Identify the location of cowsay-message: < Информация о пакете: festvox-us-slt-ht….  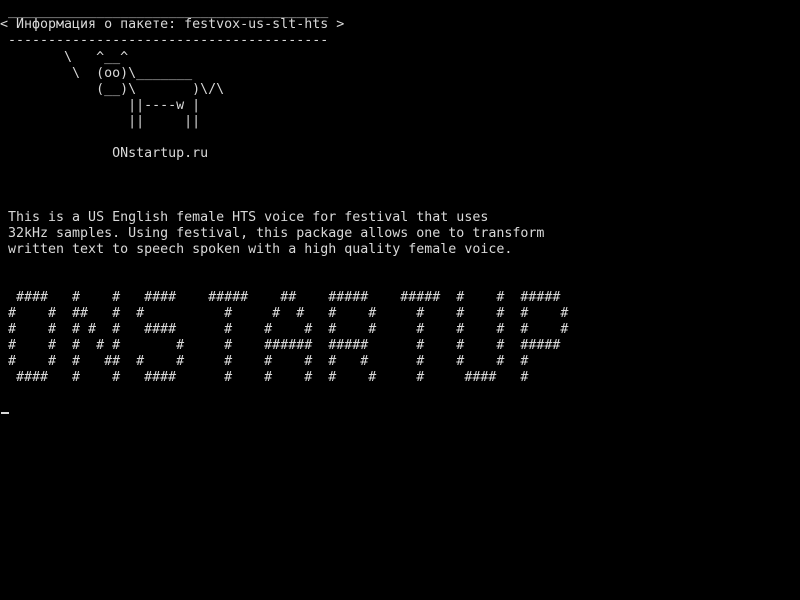
(172, 24).